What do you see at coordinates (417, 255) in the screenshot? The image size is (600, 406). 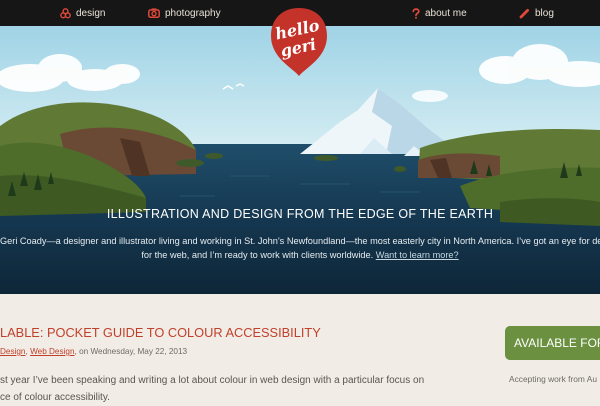 I see `learn-more-link: Want to learn more?` at bounding box center [417, 255].